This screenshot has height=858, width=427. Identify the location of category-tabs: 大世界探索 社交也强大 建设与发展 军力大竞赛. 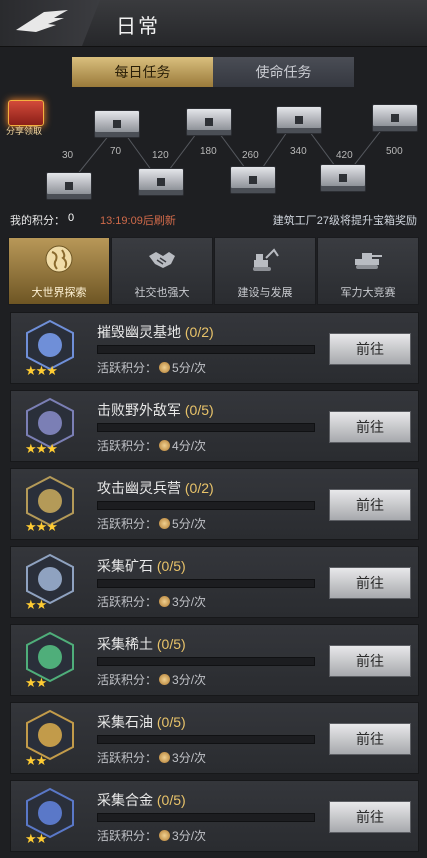
(213, 271).